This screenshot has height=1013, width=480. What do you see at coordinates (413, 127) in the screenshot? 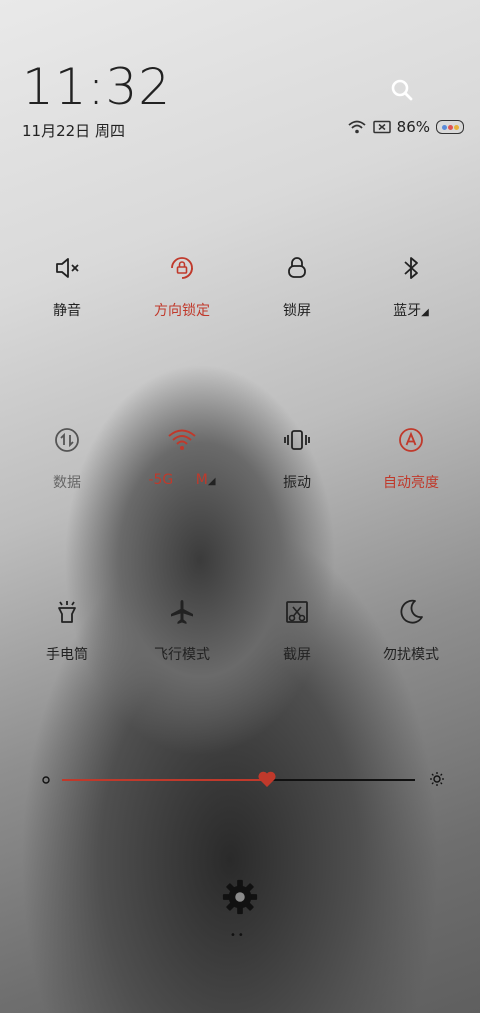
I see `battery-percent: 86%` at bounding box center [413, 127].